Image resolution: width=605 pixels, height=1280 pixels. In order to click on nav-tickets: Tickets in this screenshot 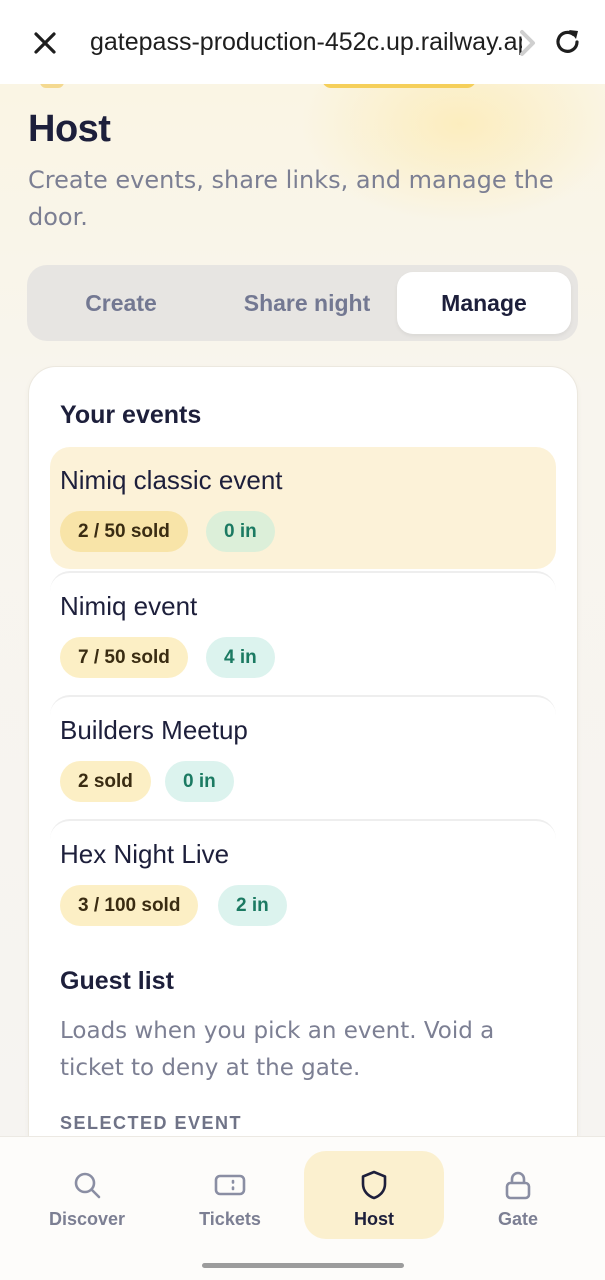, I will do `click(230, 1195)`.